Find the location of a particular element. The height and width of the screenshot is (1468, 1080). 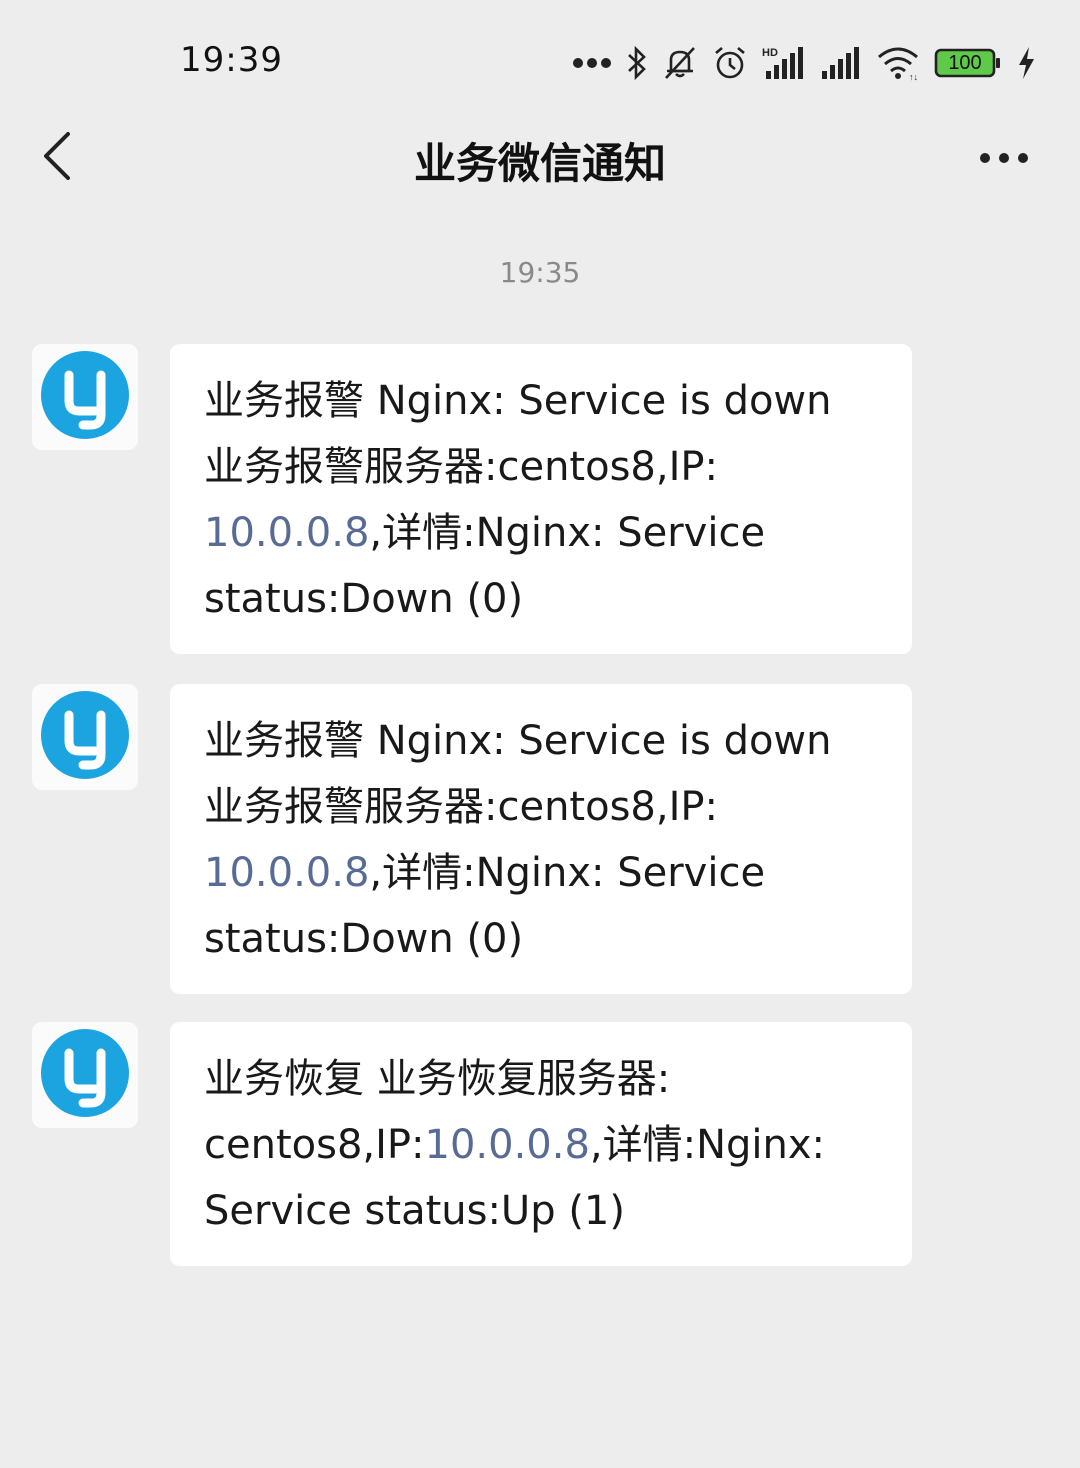

status-icons: HD ↑↓ 100 is located at coordinates (804, 63).